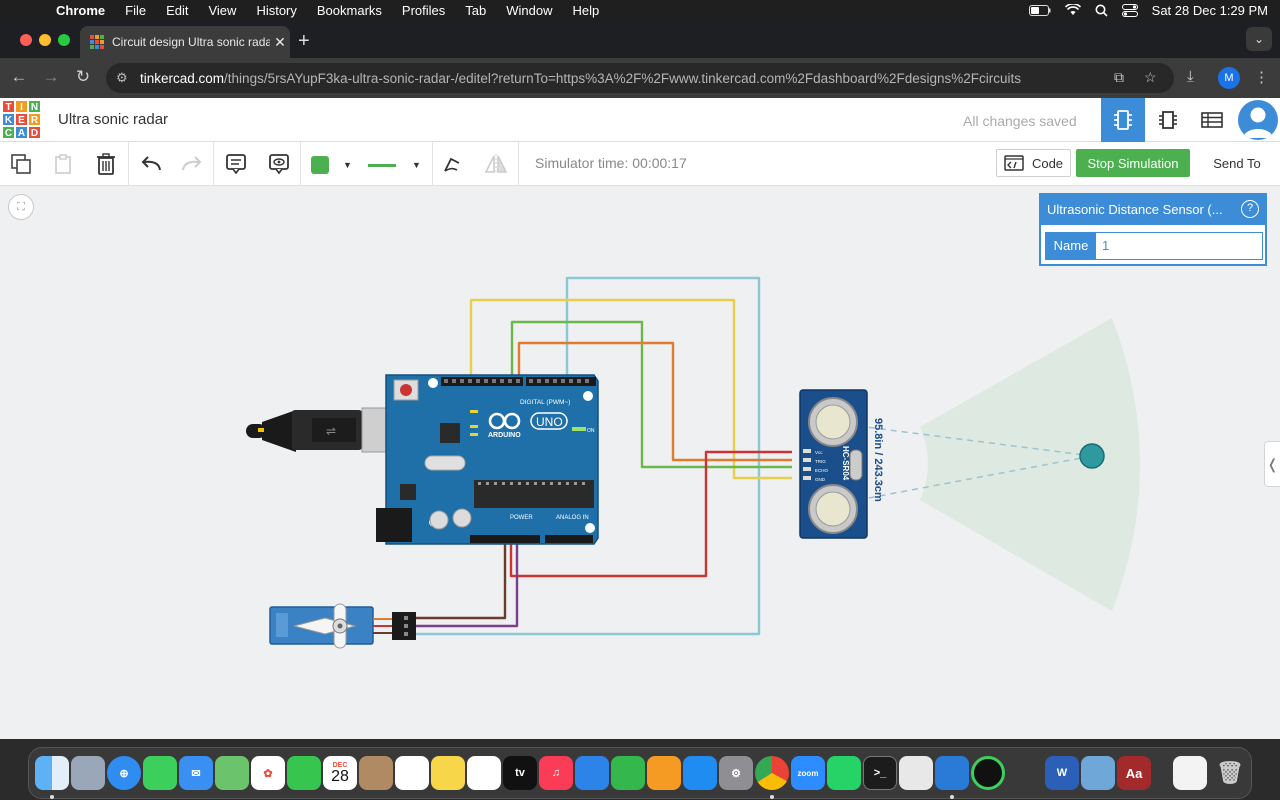 The height and width of the screenshot is (800, 1280). I want to click on trash-icon: 🗑, so click(1230, 773).